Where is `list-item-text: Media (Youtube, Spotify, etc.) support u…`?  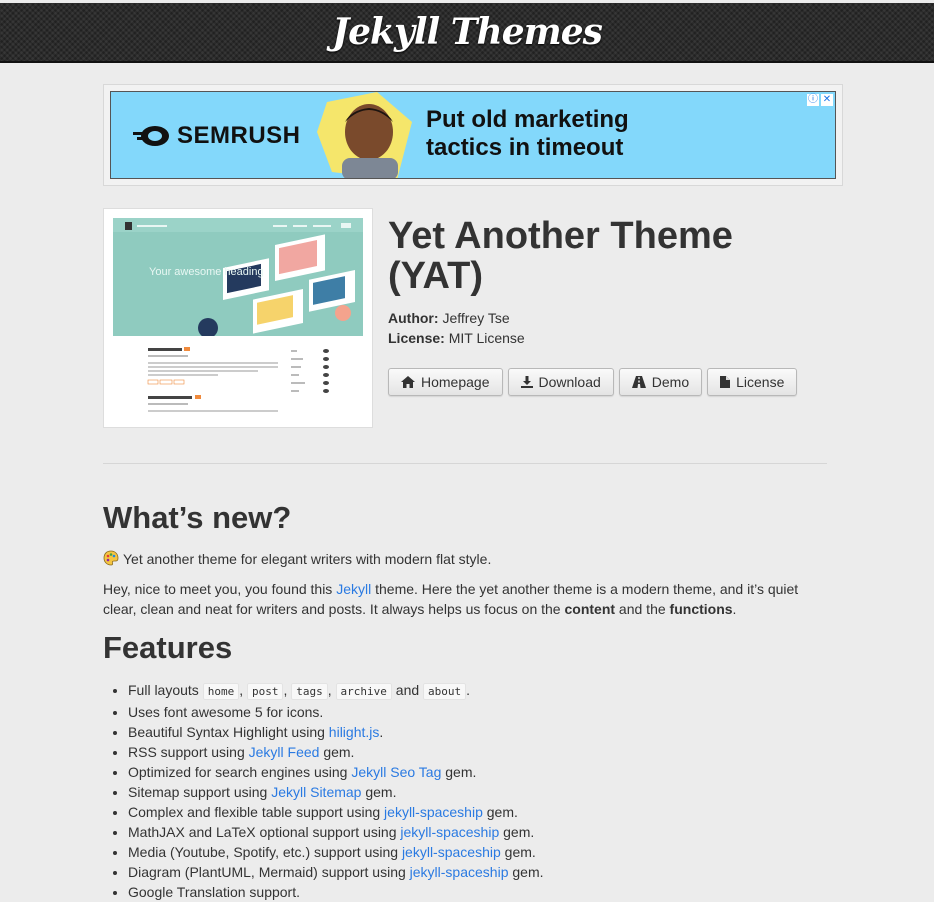
list-item-text: Media (Youtube, Spotify, etc.) support u… is located at coordinates (265, 852).